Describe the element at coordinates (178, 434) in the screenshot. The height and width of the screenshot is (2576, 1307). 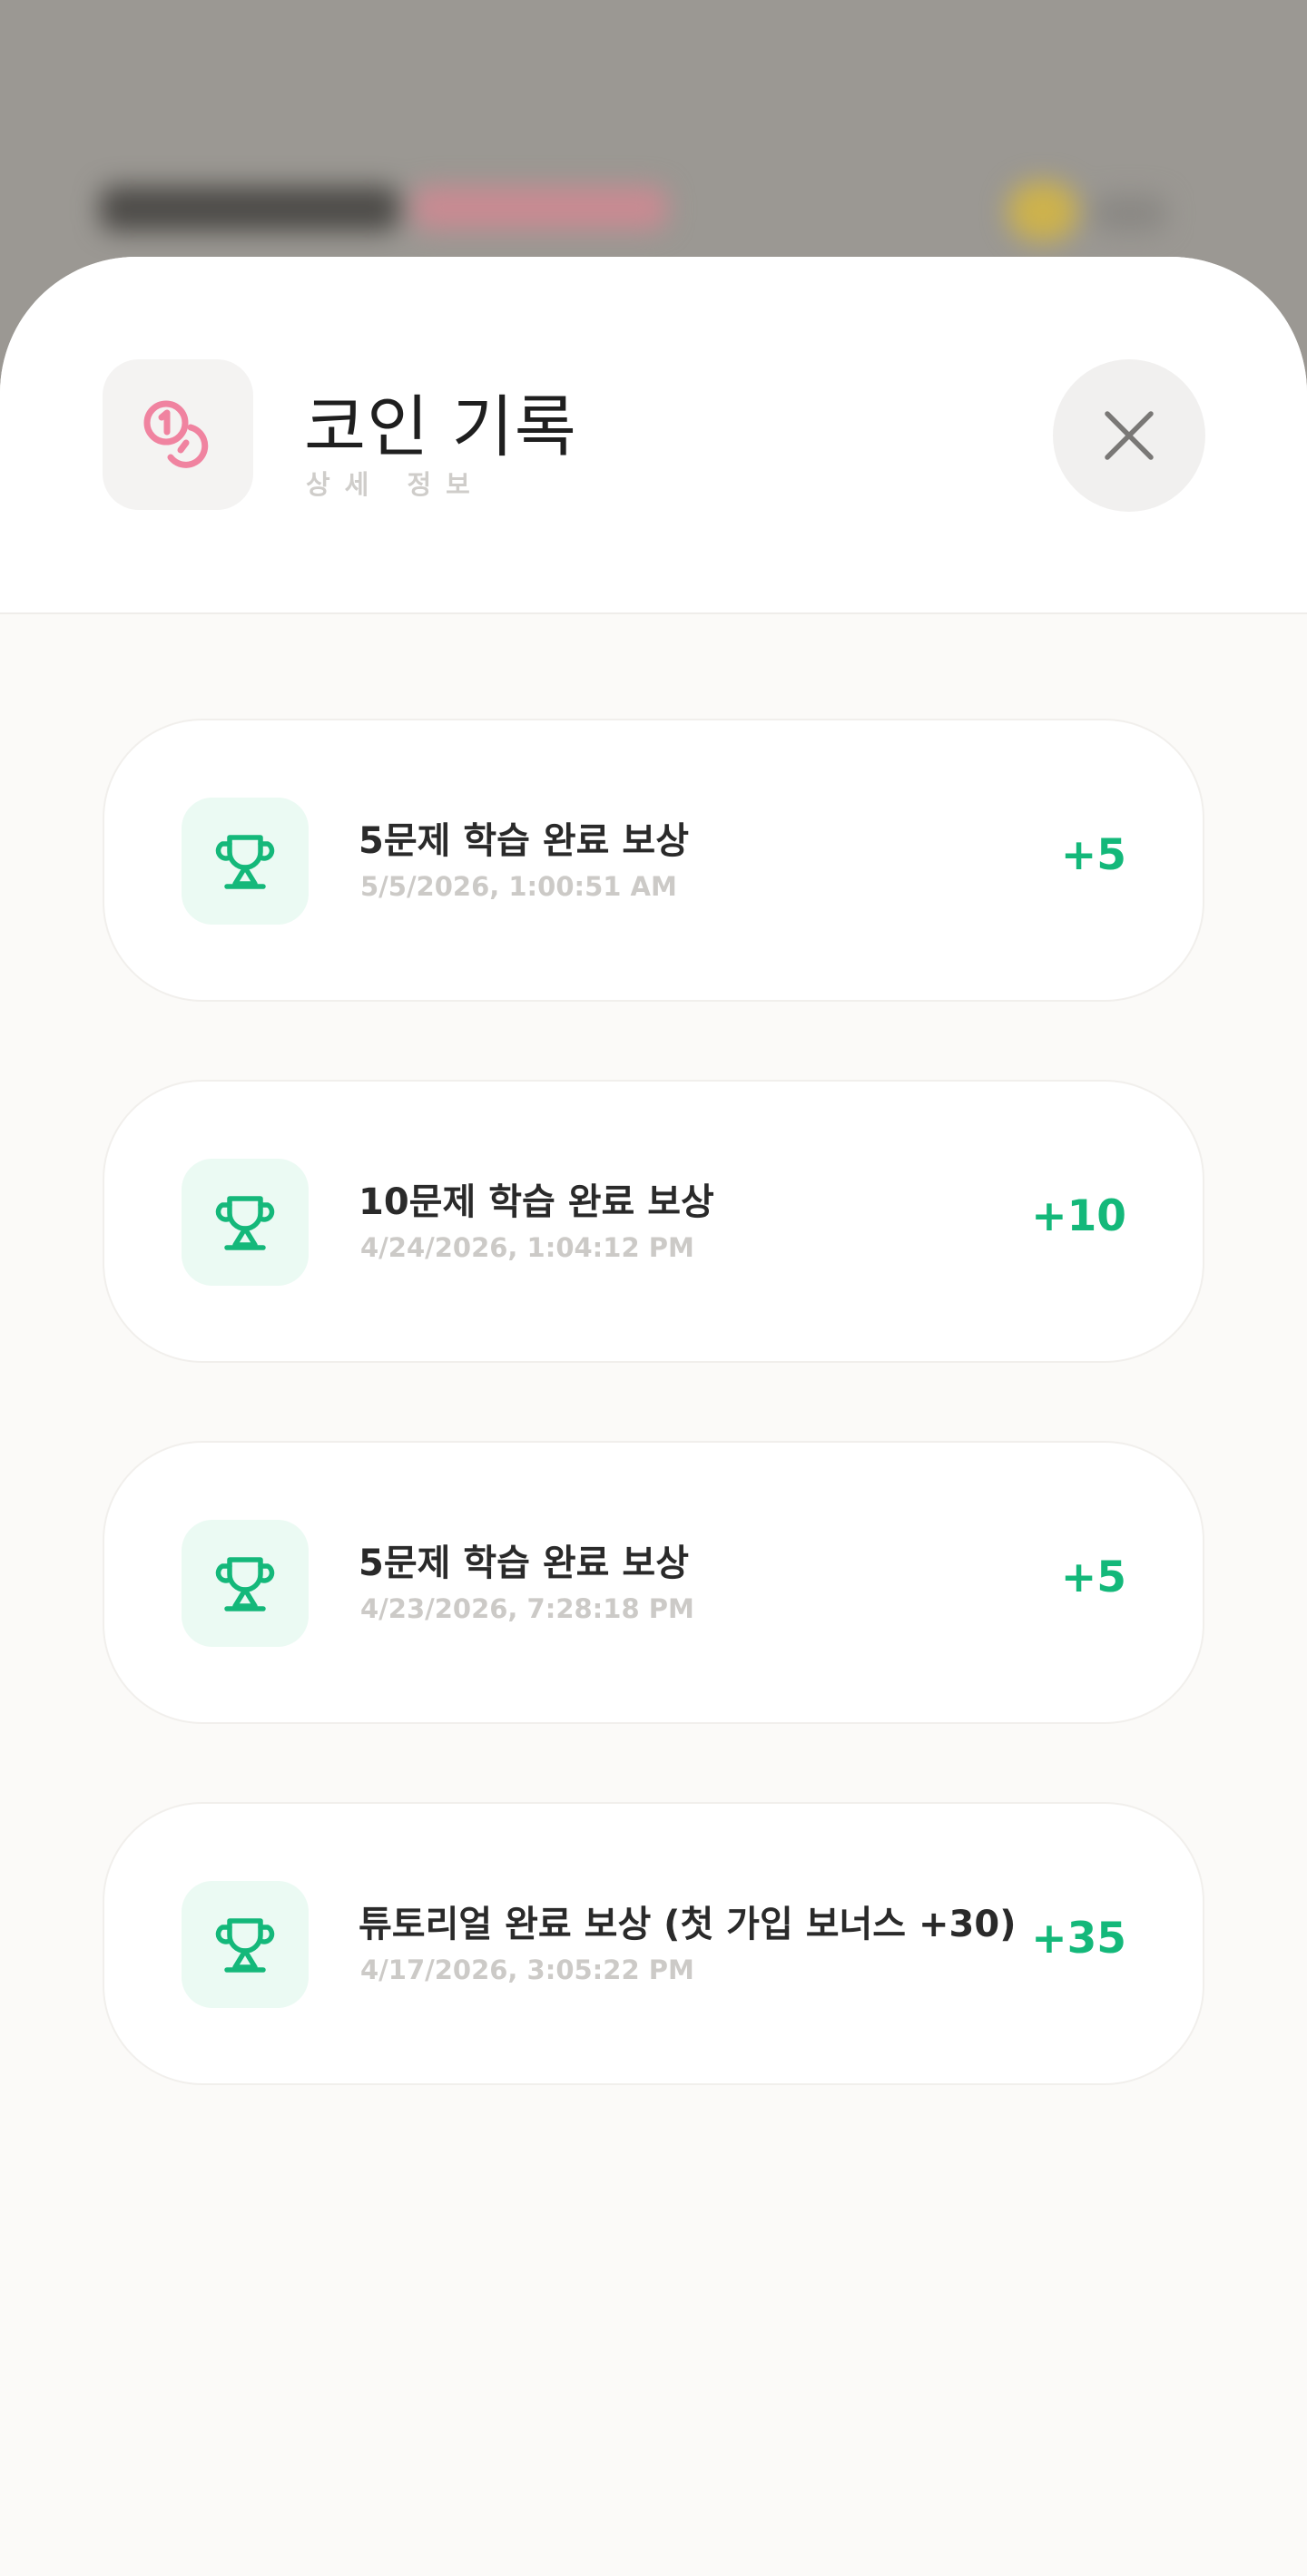
I see `coins-icon` at that location.